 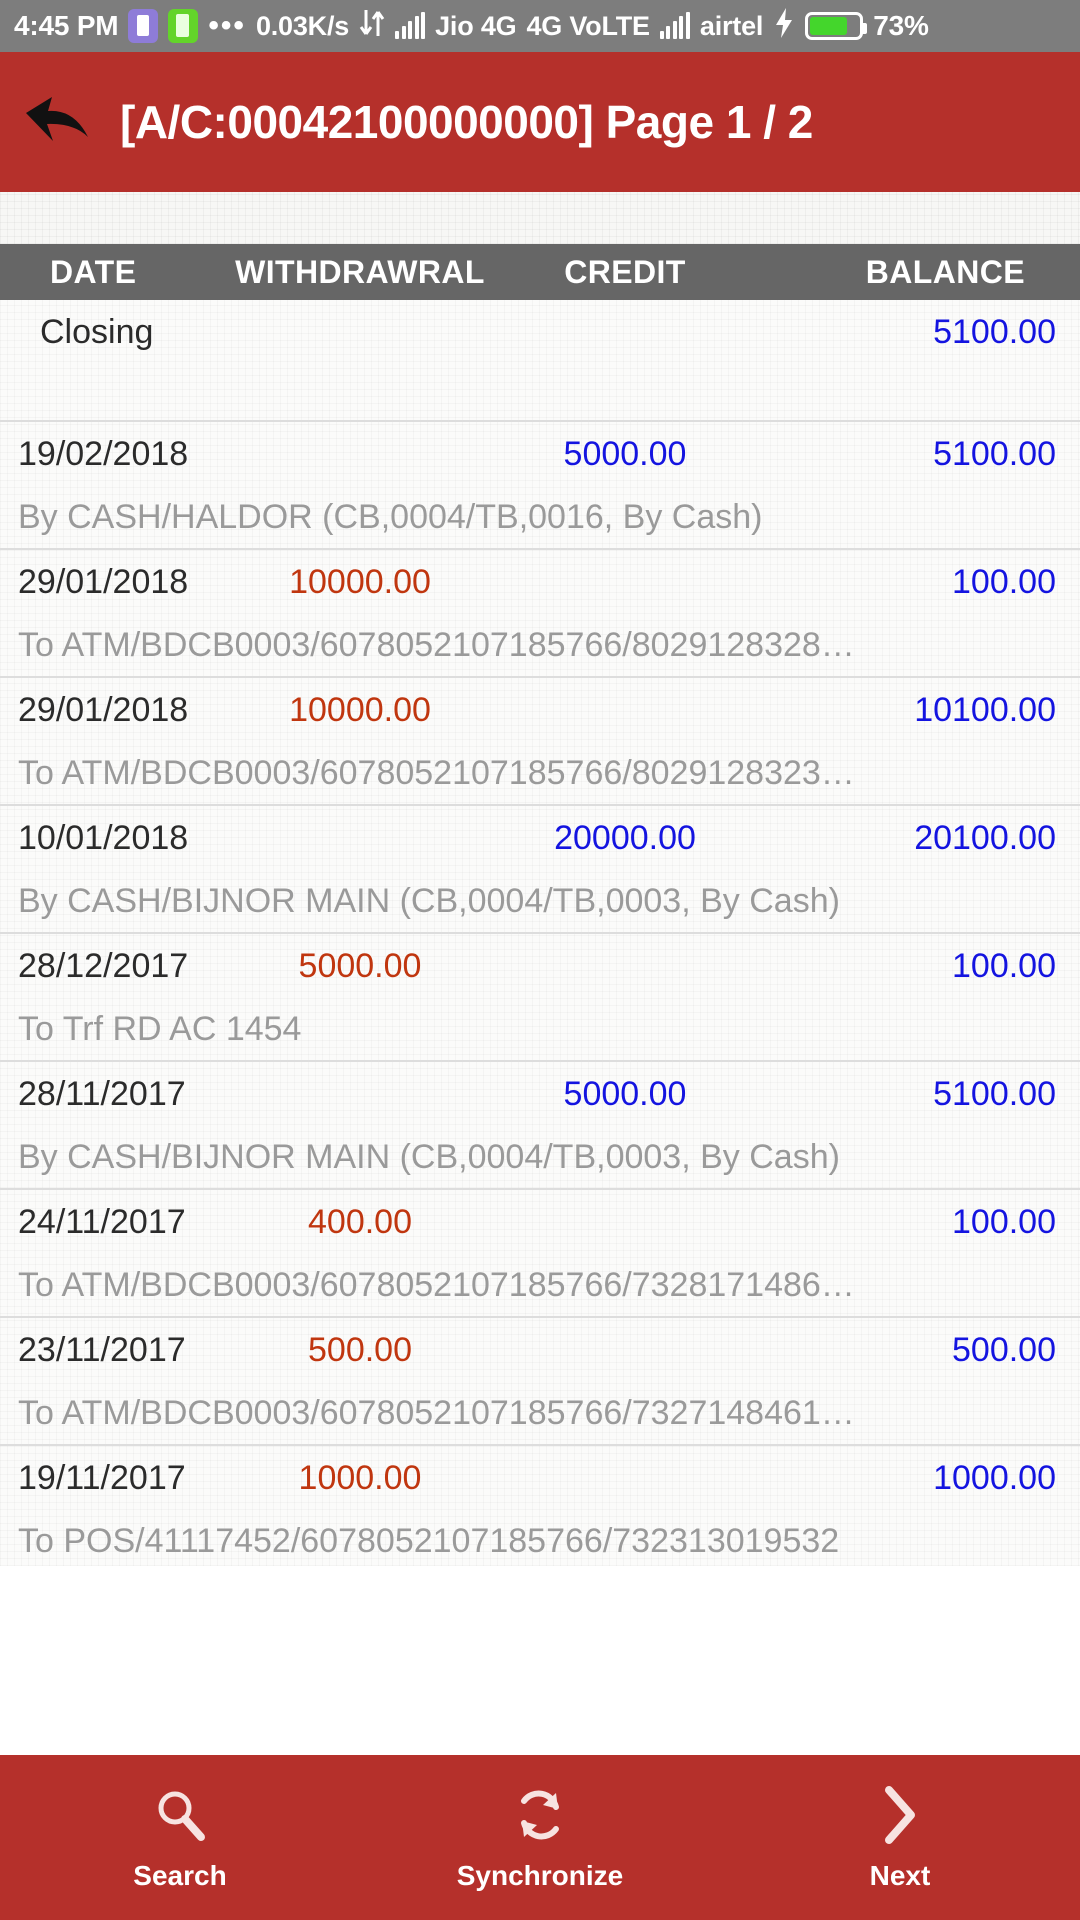 What do you see at coordinates (103, 837) in the screenshot?
I see `cell-date: 10/01/2018` at bounding box center [103, 837].